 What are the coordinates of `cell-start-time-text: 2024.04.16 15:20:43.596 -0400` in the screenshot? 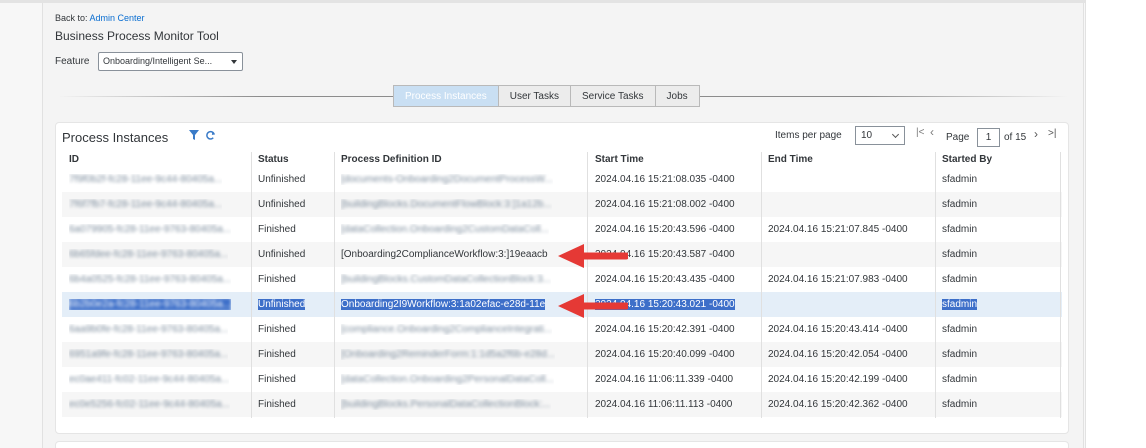 It's located at (665, 229).